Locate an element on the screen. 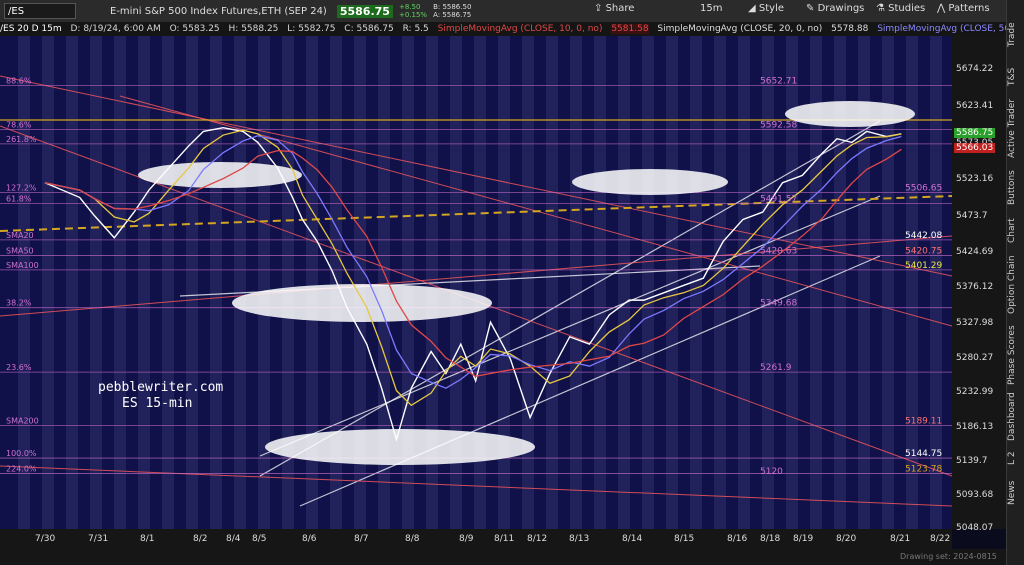 This screenshot has height=565, width=1024. bar-low: L: 5582.75 is located at coordinates (311, 29).